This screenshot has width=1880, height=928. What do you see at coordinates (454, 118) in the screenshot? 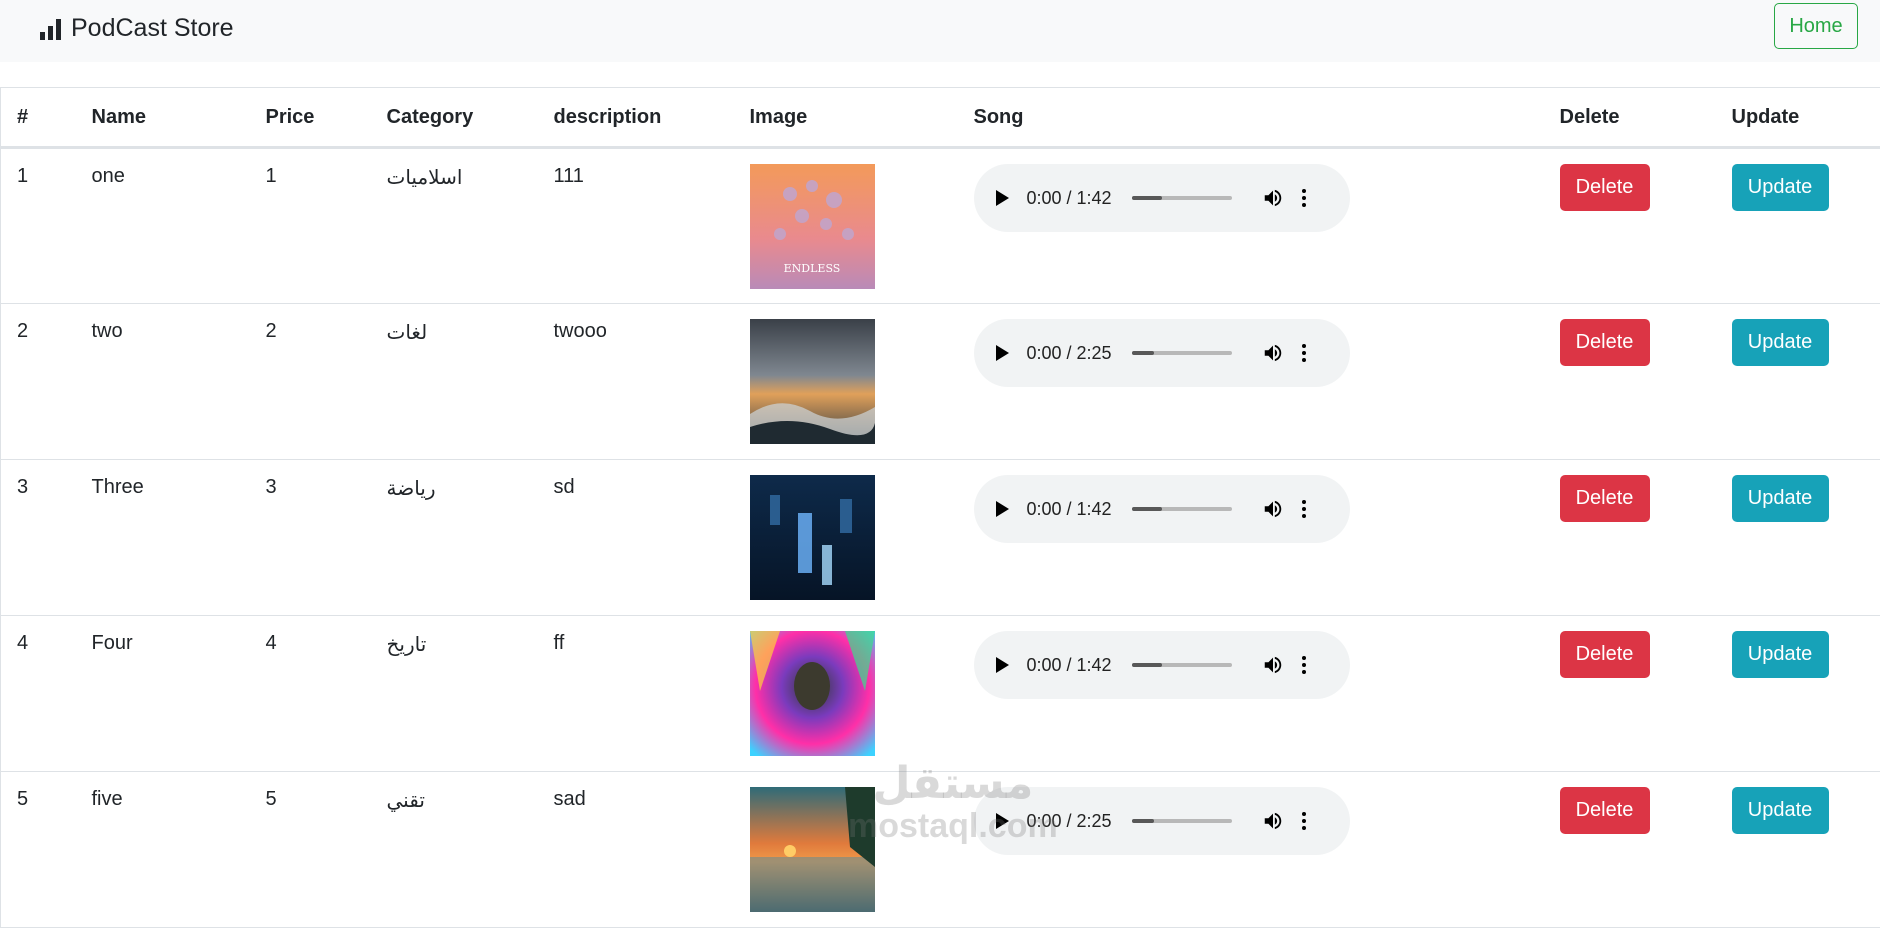
I see `header-category: Category` at bounding box center [454, 118].